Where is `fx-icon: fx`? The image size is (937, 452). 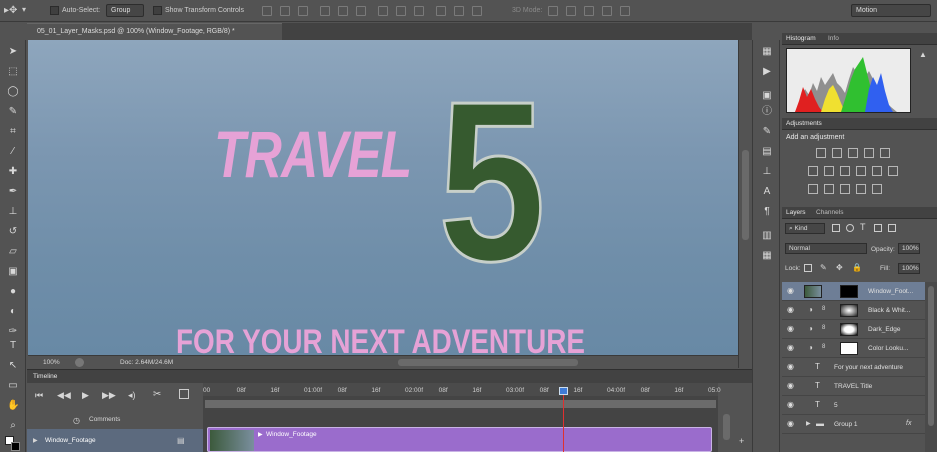
fx-icon: fx is located at coordinates (908, 423).